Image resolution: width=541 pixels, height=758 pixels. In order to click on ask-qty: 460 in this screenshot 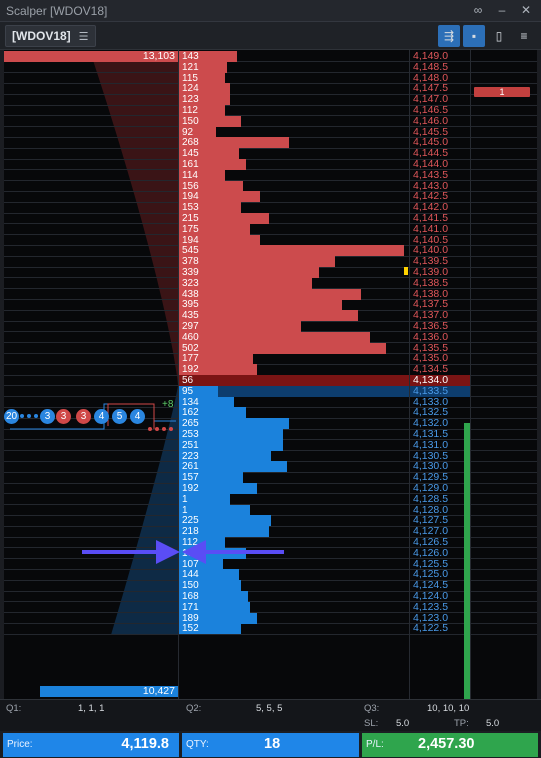, I will do `click(189, 337)`.